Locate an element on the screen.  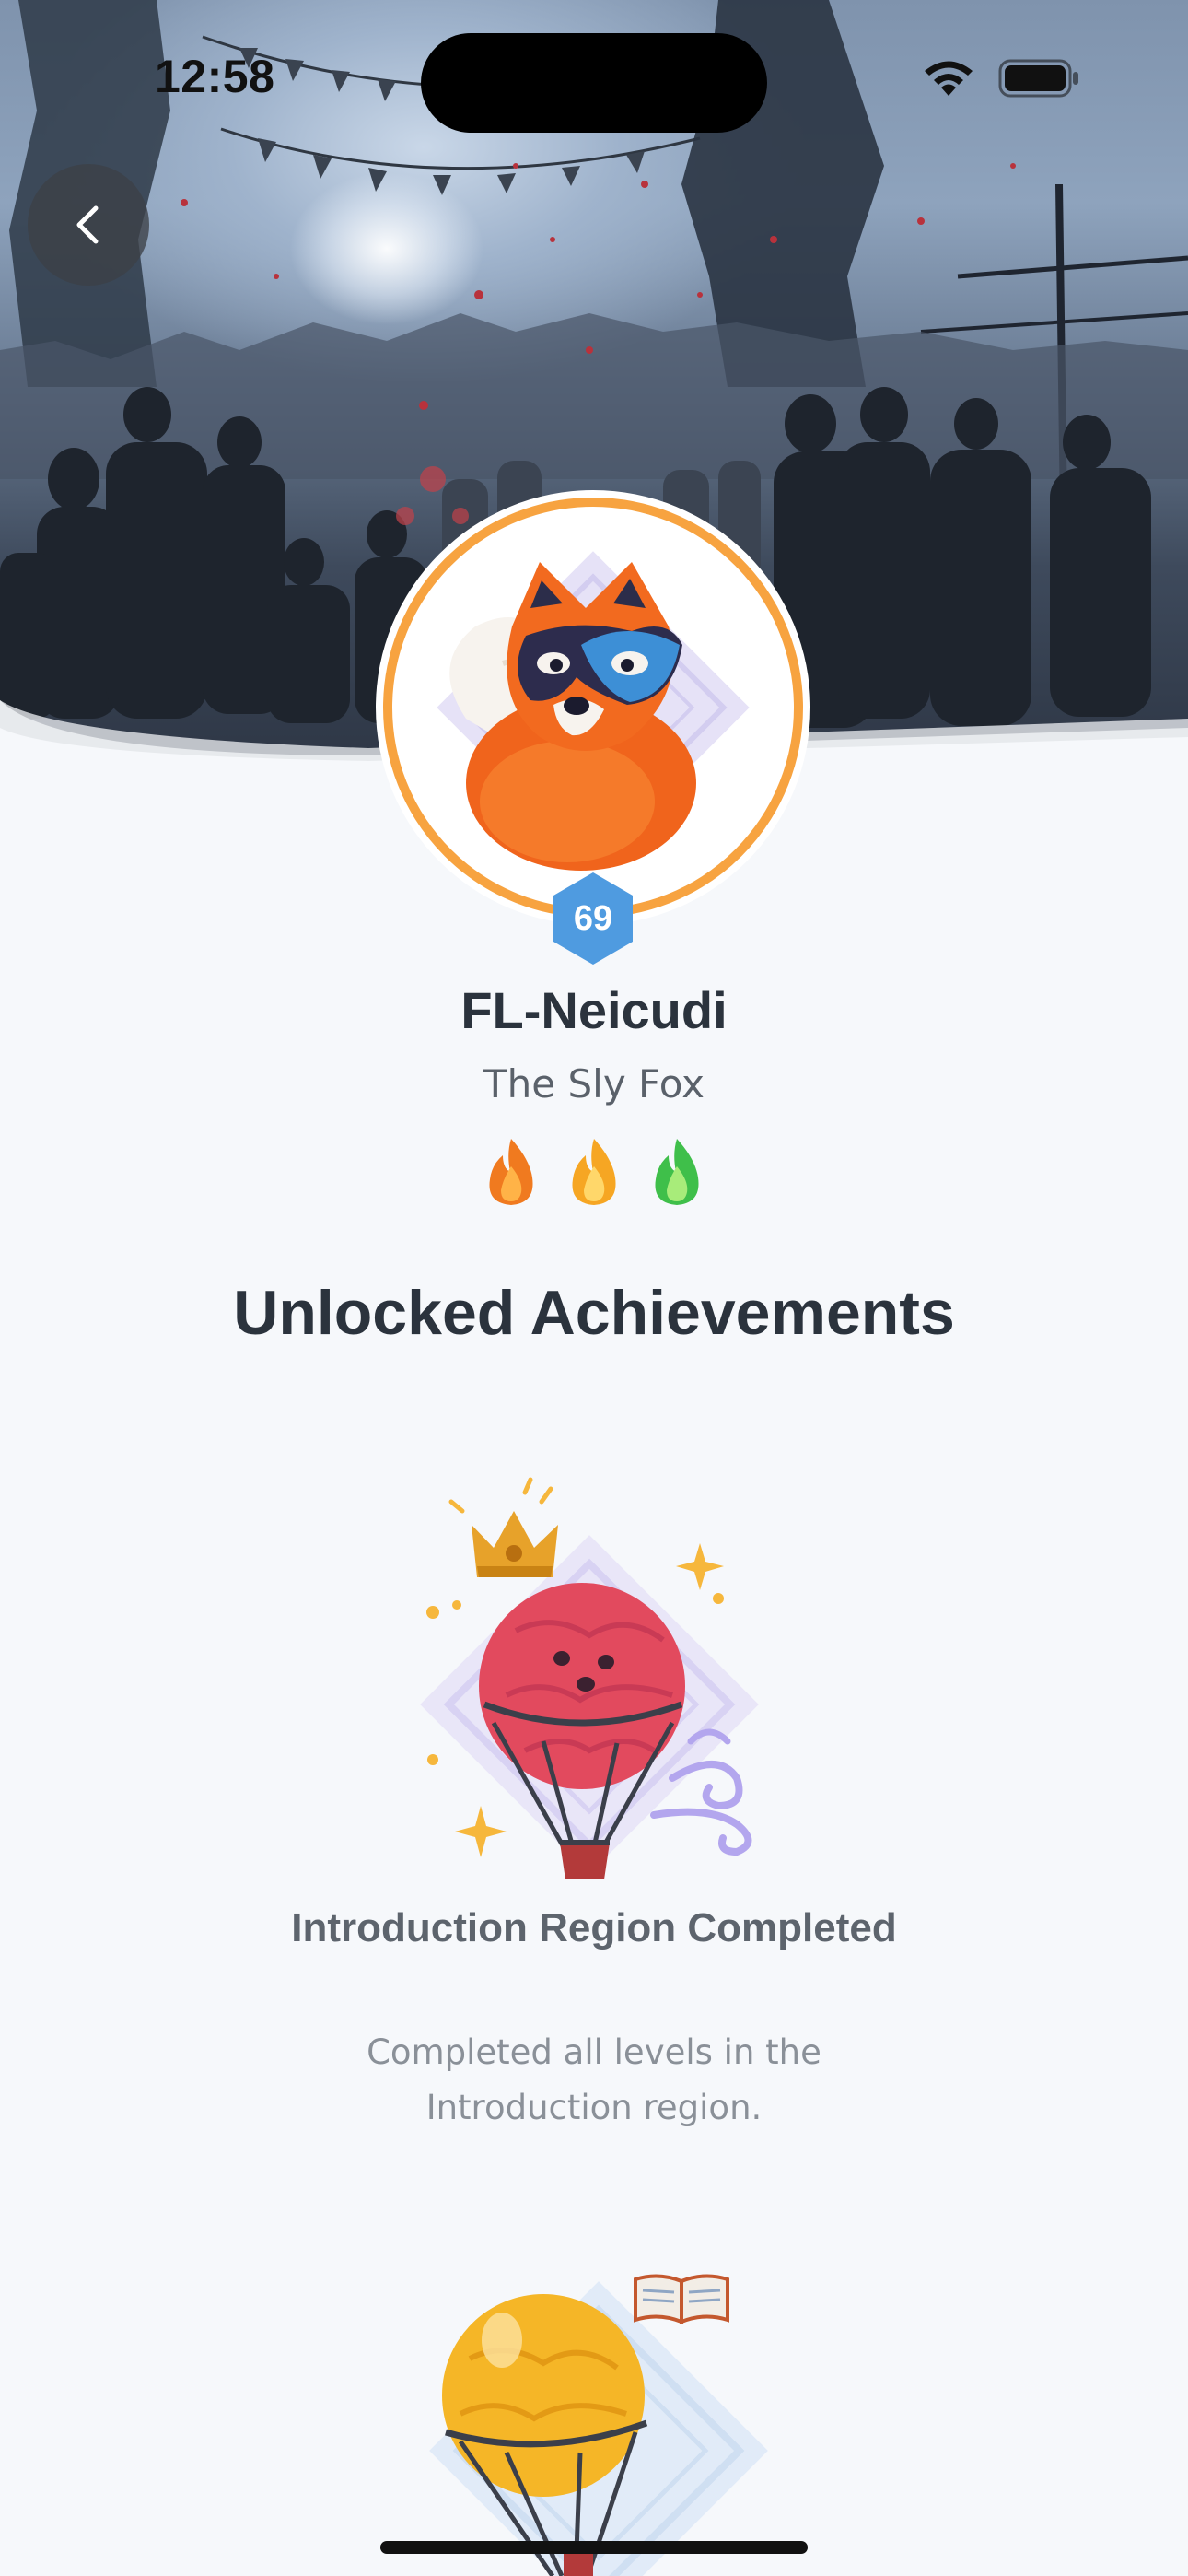
avatar is located at coordinates (593, 708).